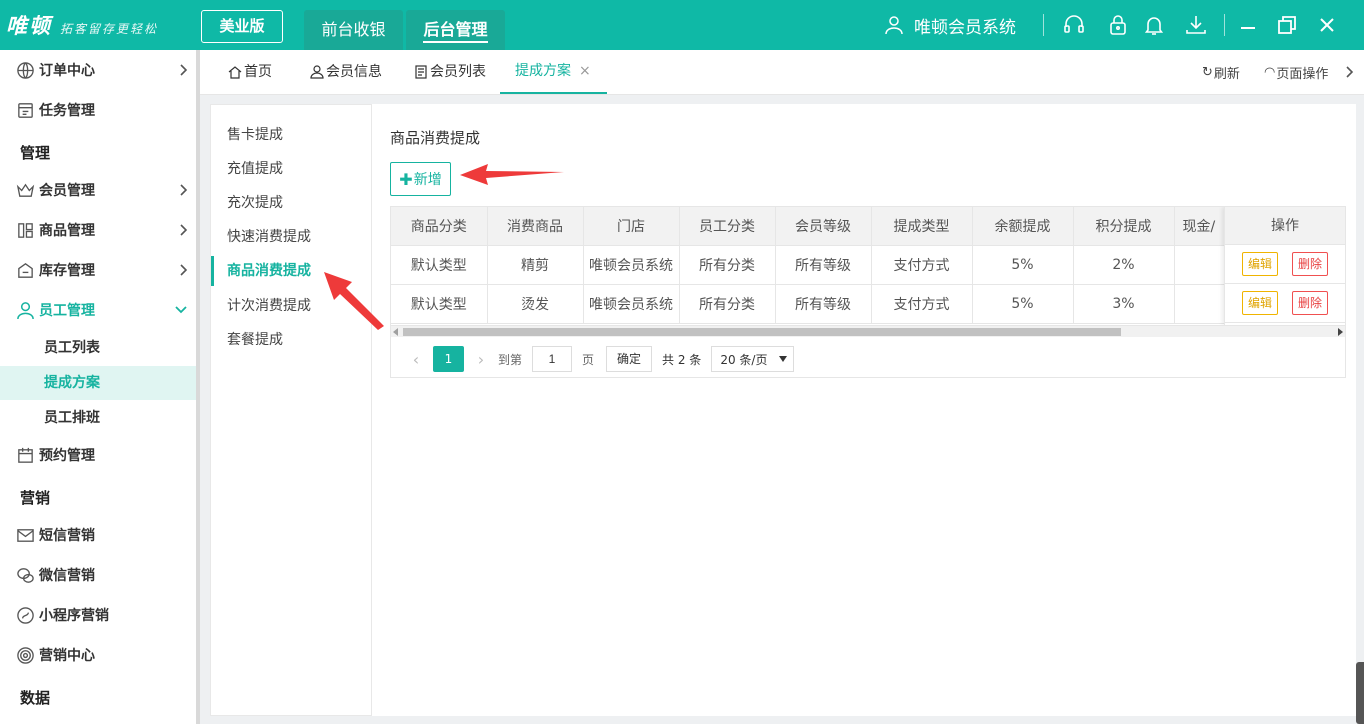 The height and width of the screenshot is (724, 1364). I want to click on commission-submenu: 售卡提成 充值提成 充次提成 快速消费提成 商品消费提成 计次消费提成 套餐提成, so click(291, 410).